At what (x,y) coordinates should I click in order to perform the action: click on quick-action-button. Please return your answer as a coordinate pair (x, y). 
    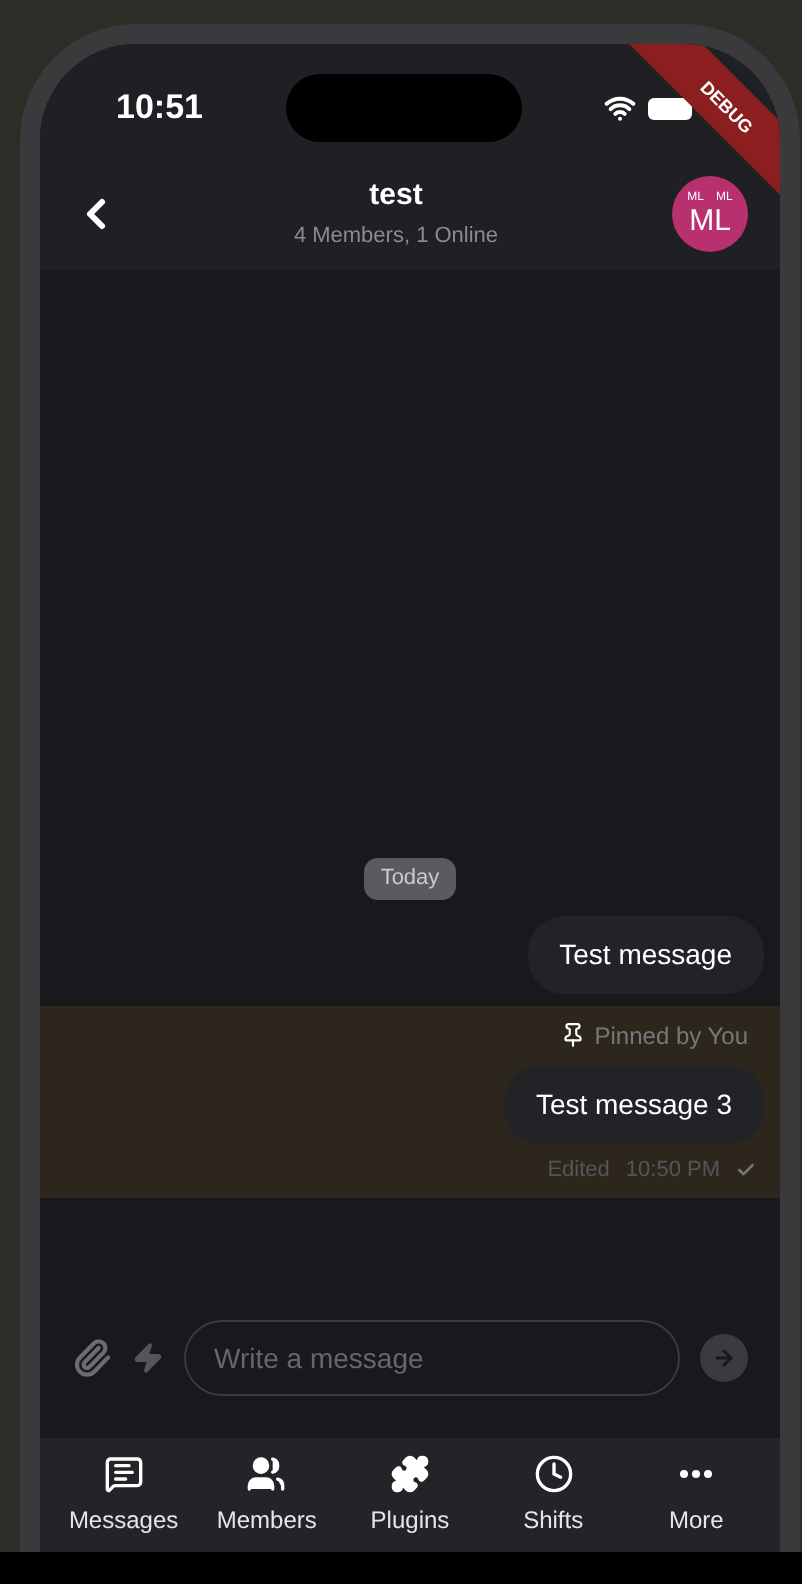
    Looking at the image, I should click on (148, 1358).